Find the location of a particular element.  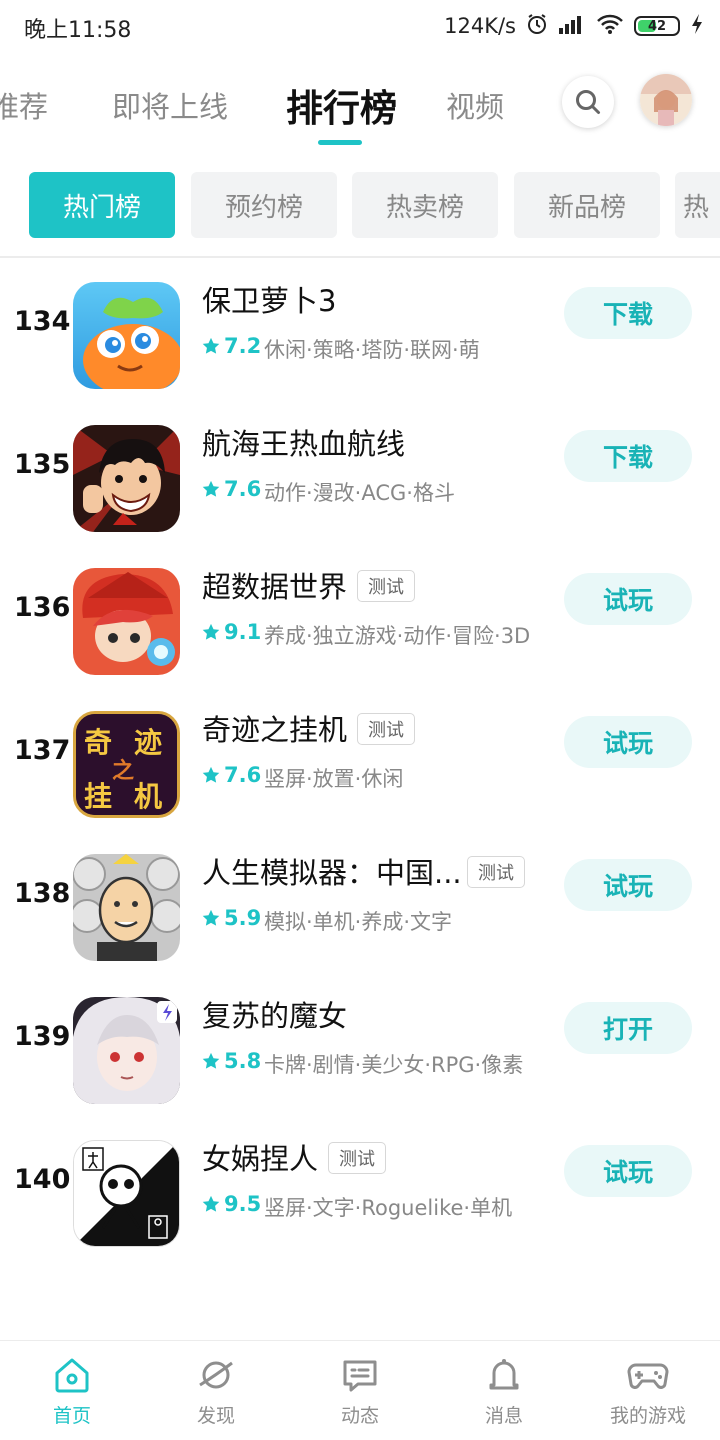

app-name: 保卫萝卜3 is located at coordinates (269, 301).